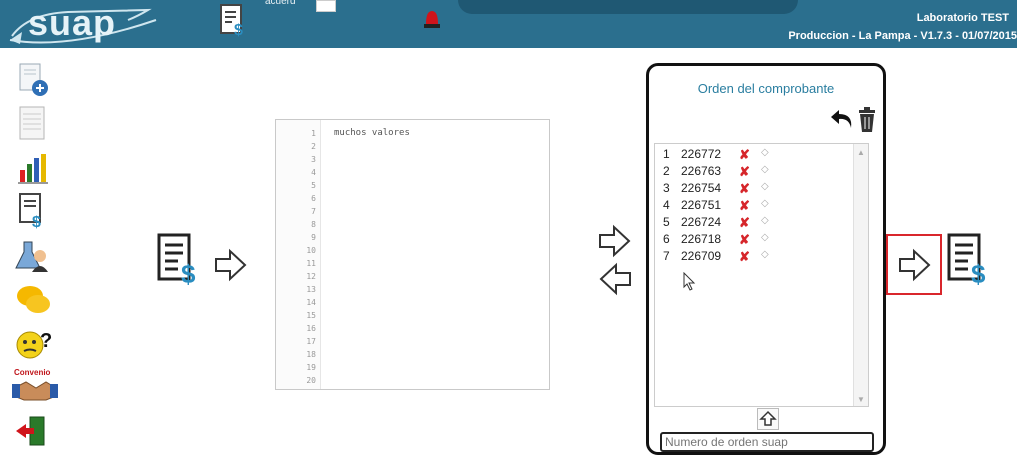  What do you see at coordinates (666, 205) in the screenshot?
I see `row-index: 4` at bounding box center [666, 205].